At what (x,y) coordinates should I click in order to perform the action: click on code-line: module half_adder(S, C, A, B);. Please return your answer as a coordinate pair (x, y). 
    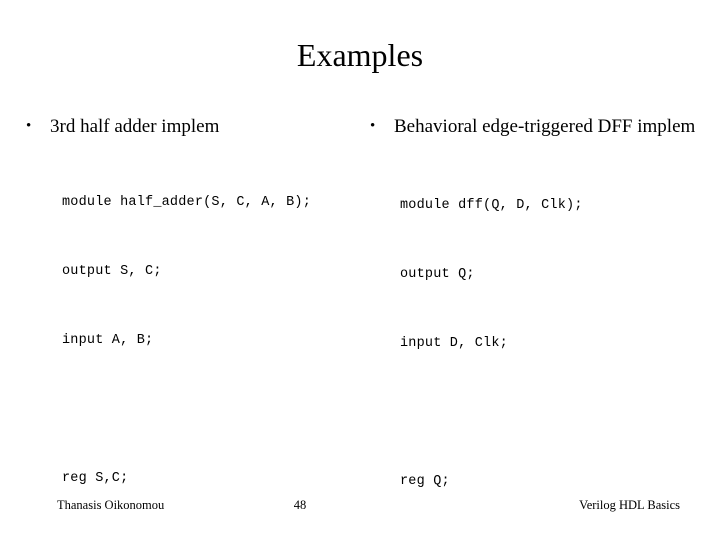
    Looking at the image, I should click on (187, 202).